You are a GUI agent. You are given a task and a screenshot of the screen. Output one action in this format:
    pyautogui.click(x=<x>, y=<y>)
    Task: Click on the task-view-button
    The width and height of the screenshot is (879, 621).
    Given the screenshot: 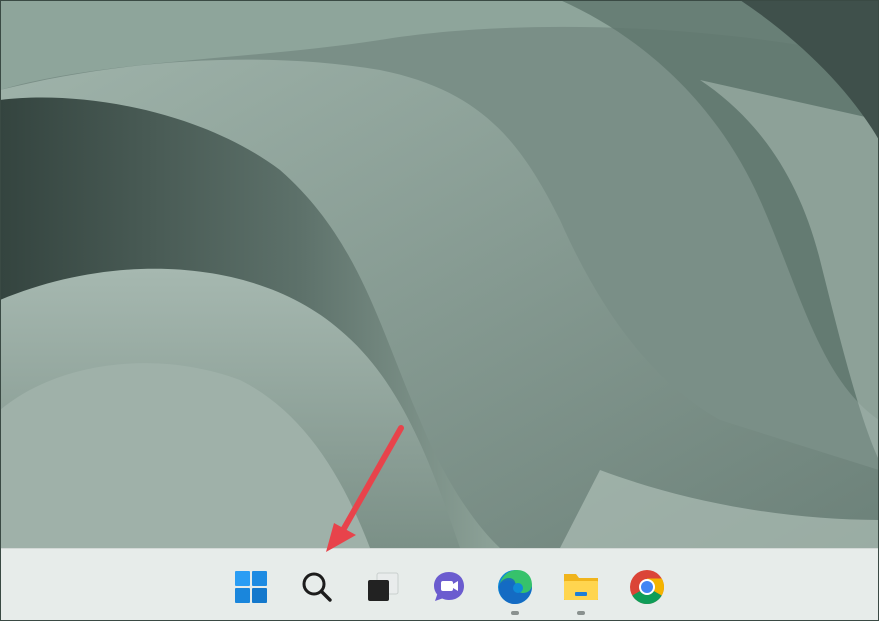 What is the action you would take?
    pyautogui.click(x=383, y=586)
    